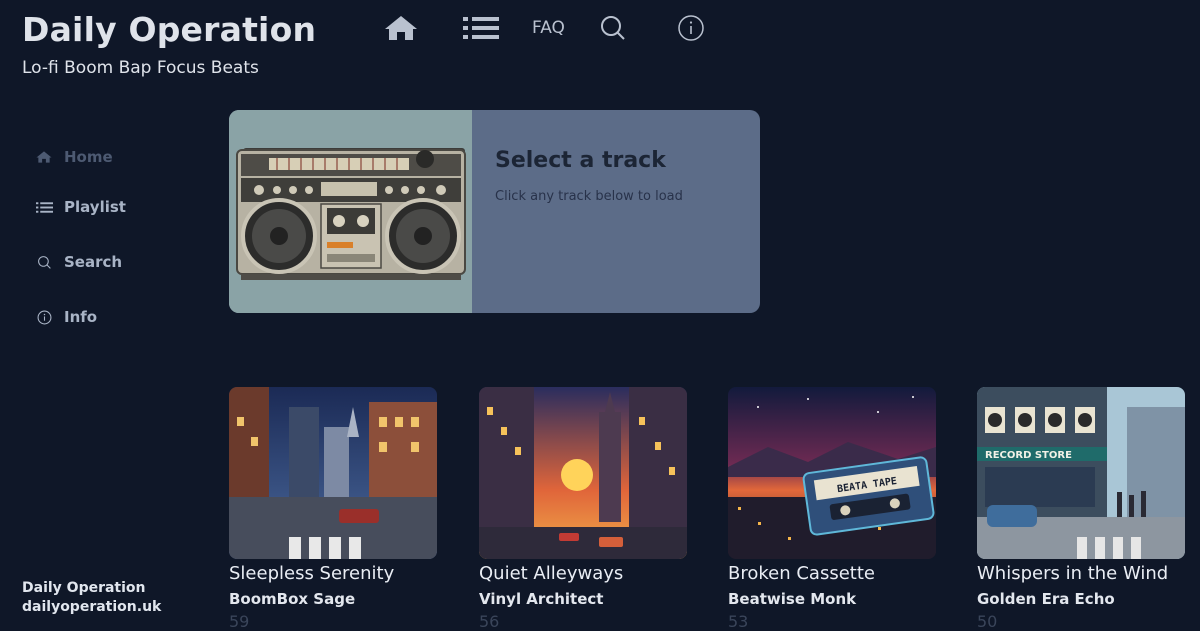  Describe the element at coordinates (792, 599) in the screenshot. I see `track-artist: Beatwise Monk` at that location.